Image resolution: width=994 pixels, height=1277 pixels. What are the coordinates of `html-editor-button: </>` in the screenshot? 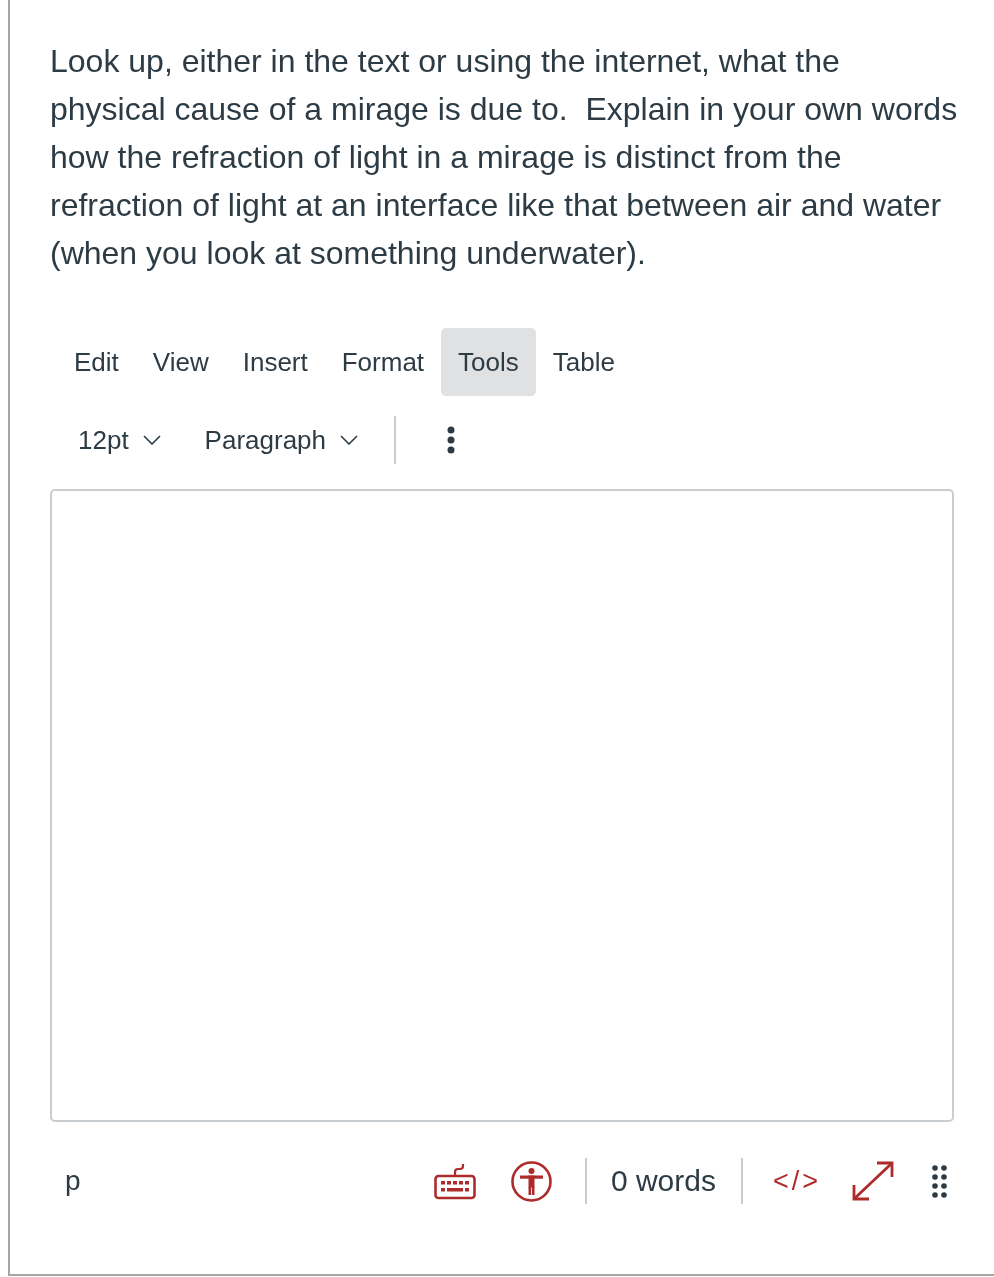 It's located at (796, 1181).